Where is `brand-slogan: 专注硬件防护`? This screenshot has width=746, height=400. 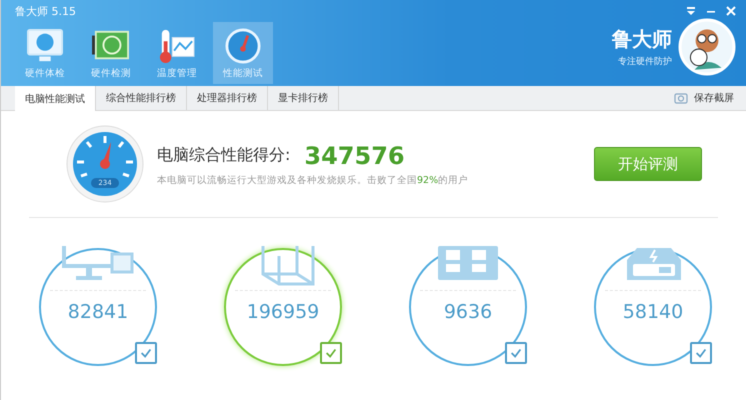 brand-slogan: 专注硬件防护 is located at coordinates (644, 62).